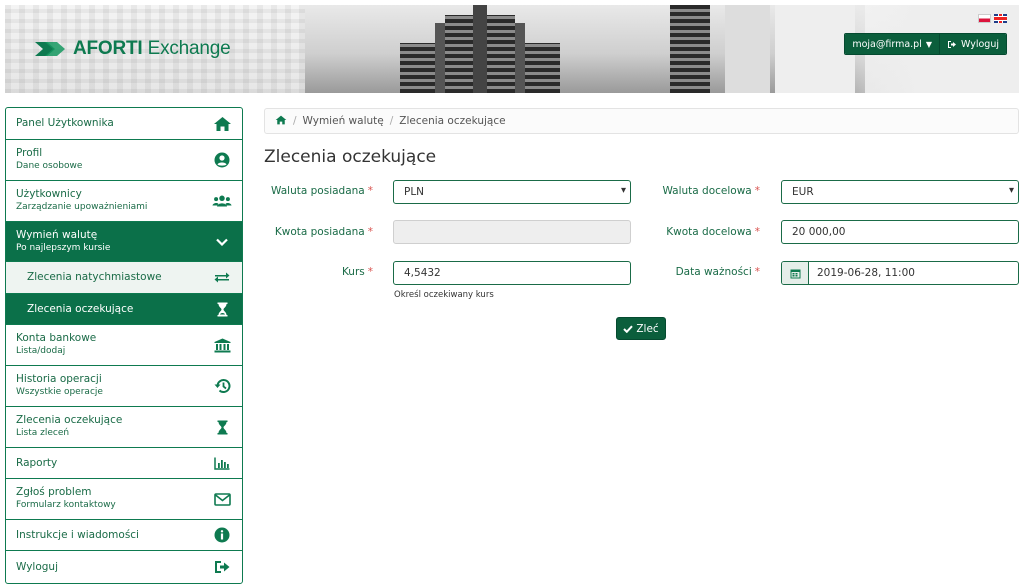 Image resolution: width=1024 pixels, height=587 pixels. What do you see at coordinates (124, 427) in the screenshot?
I see `sidebar-item-pending-list: Zlecenia oczekujące Lista zleceń` at bounding box center [124, 427].